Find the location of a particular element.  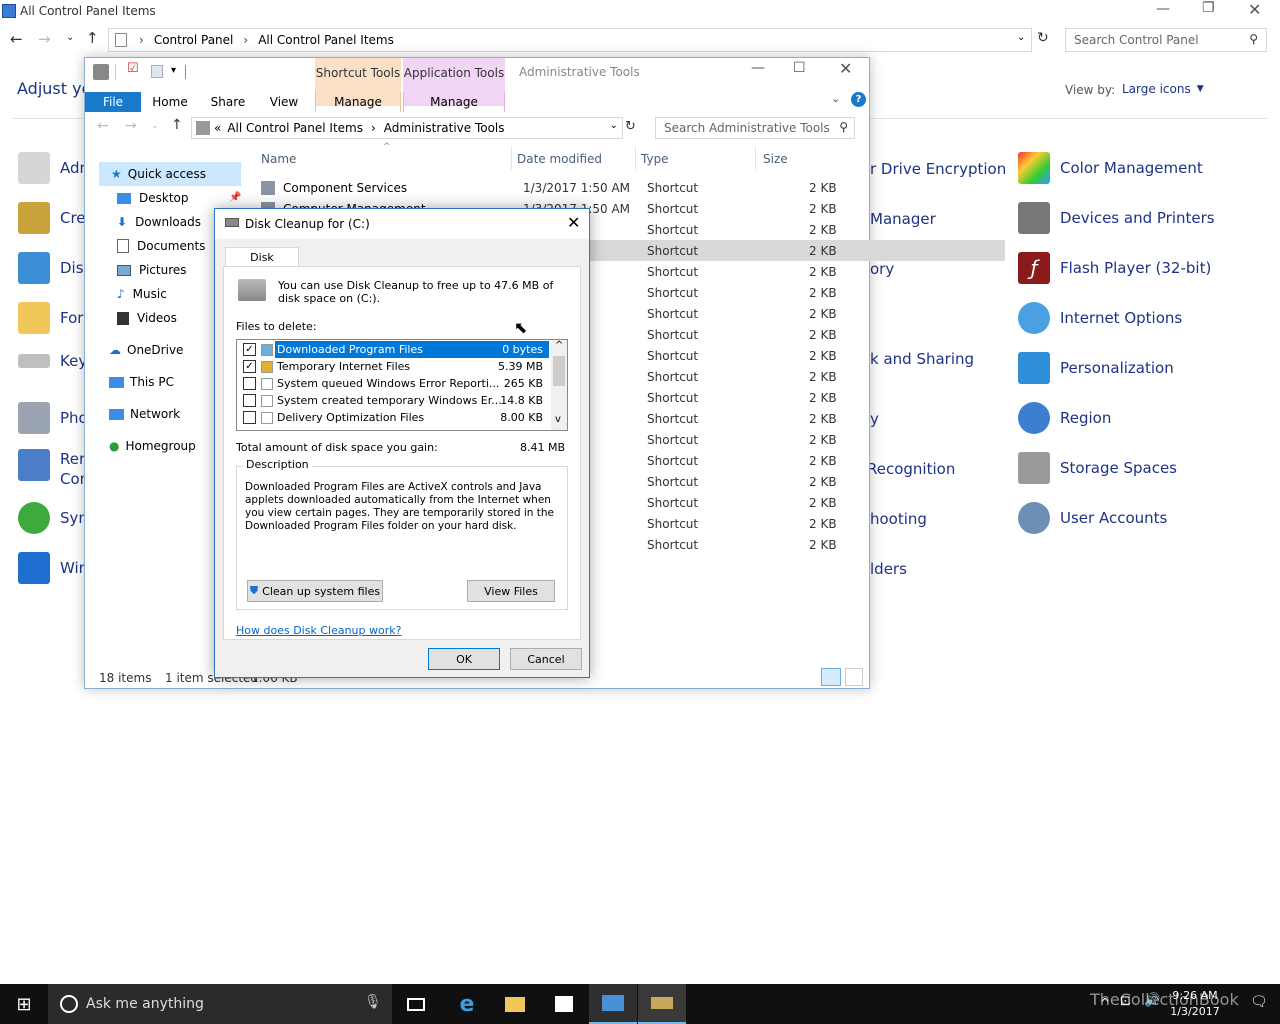

tab-view: View is located at coordinates (284, 102).